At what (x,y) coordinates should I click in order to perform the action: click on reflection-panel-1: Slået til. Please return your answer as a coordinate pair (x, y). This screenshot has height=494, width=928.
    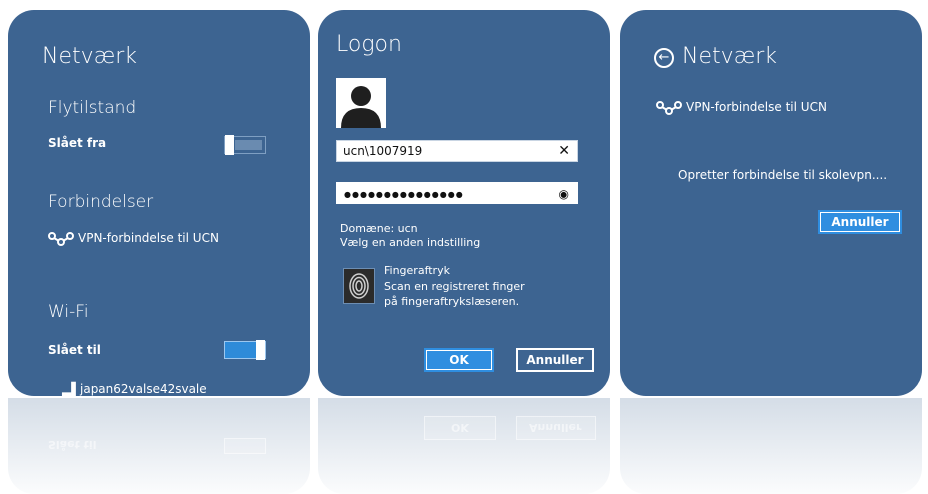
    Looking at the image, I should click on (159, 446).